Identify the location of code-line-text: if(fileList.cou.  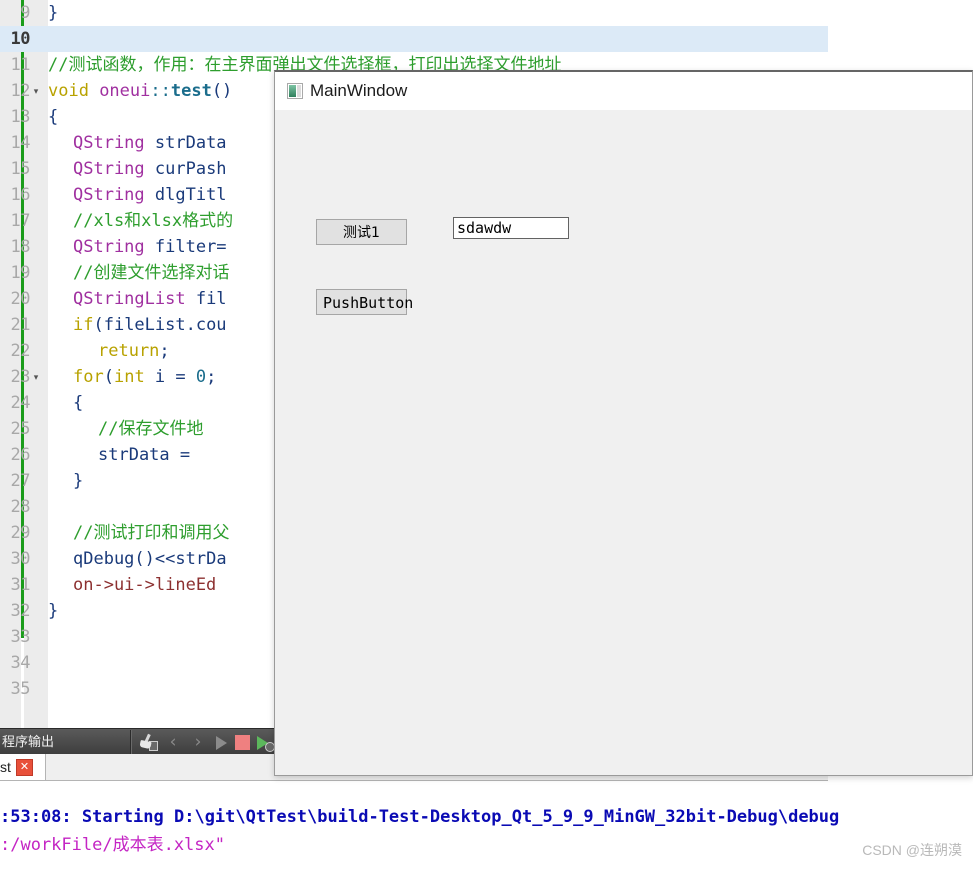
(150, 325).